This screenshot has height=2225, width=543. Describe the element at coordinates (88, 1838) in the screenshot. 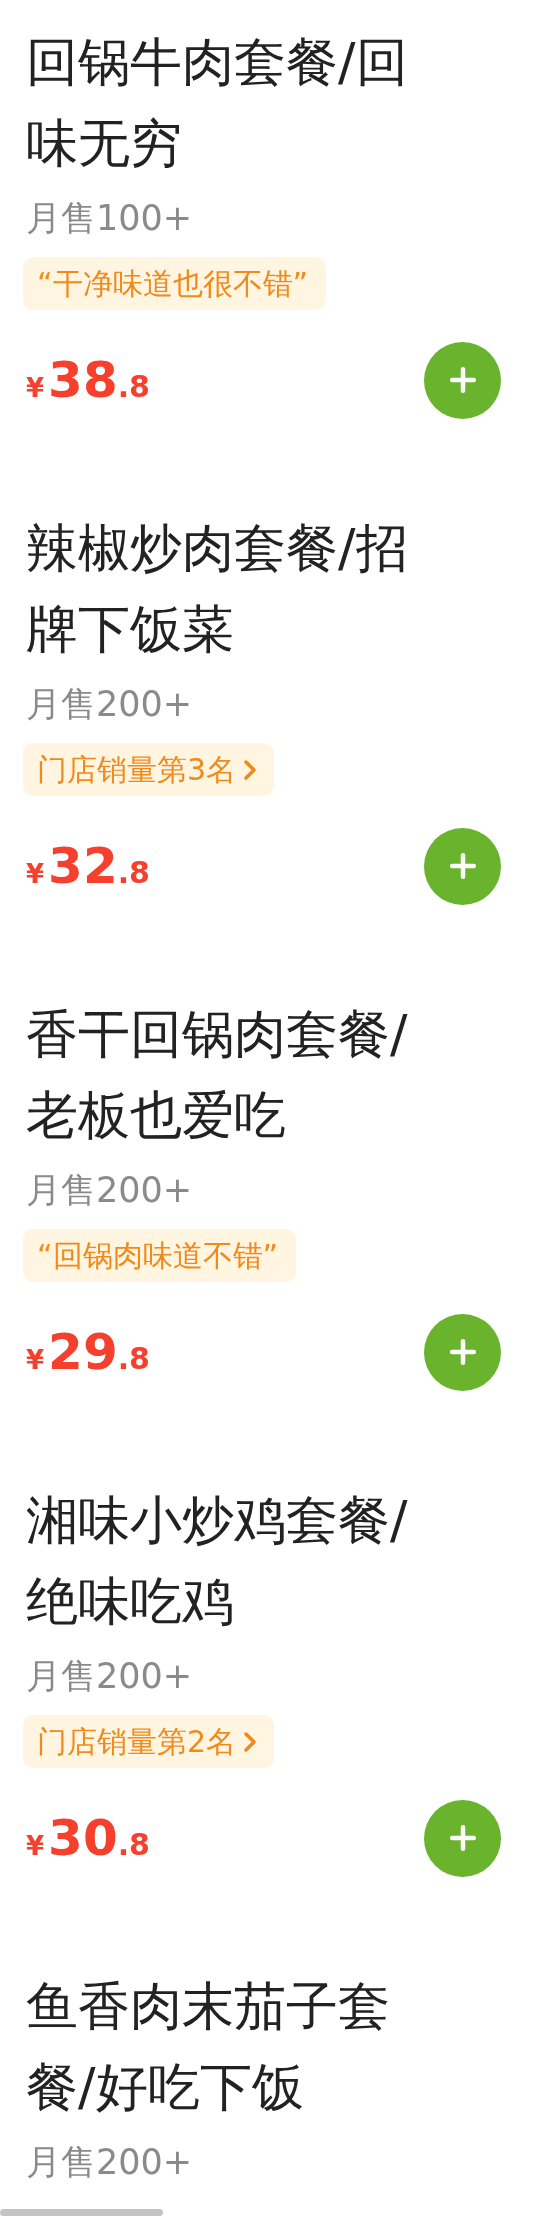

I see `price: ¥30.8` at that location.